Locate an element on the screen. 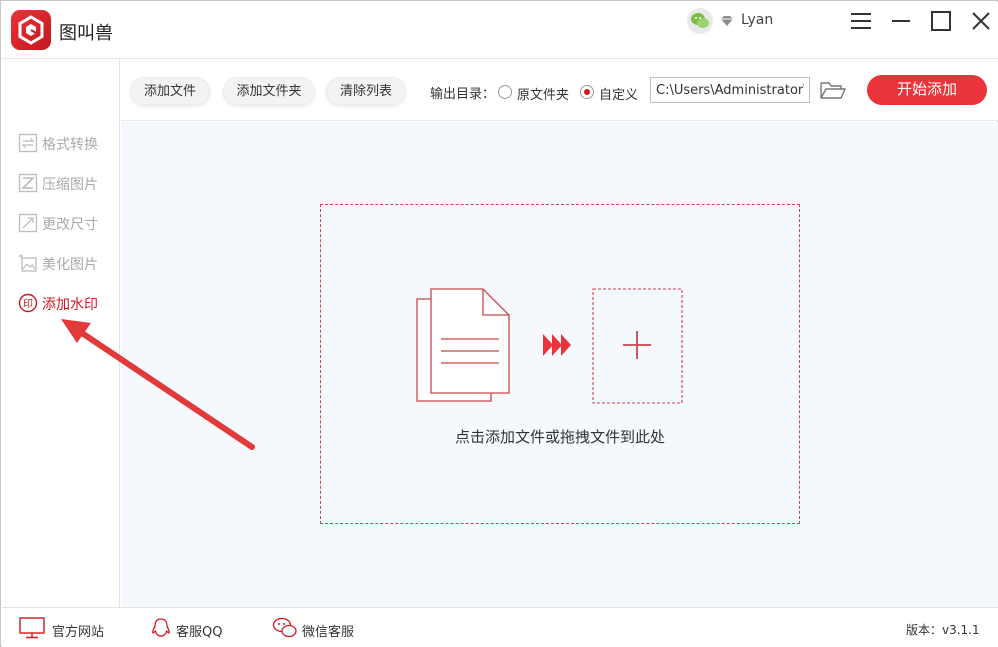  output-path-input is located at coordinates (730, 90).